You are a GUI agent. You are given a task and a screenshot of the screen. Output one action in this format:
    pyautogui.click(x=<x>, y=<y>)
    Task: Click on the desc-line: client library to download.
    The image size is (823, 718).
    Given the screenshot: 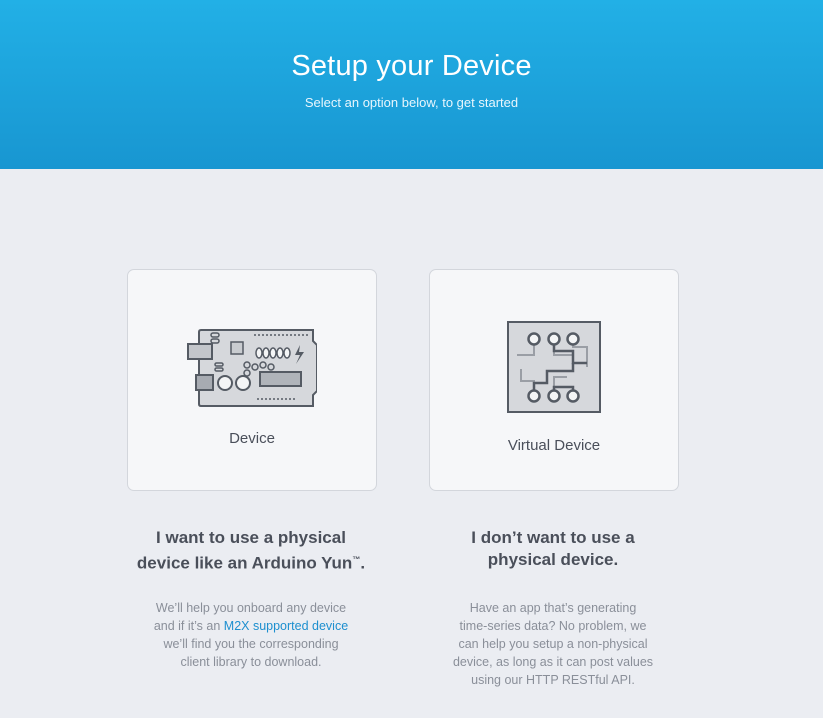 What is the action you would take?
    pyautogui.click(x=251, y=662)
    